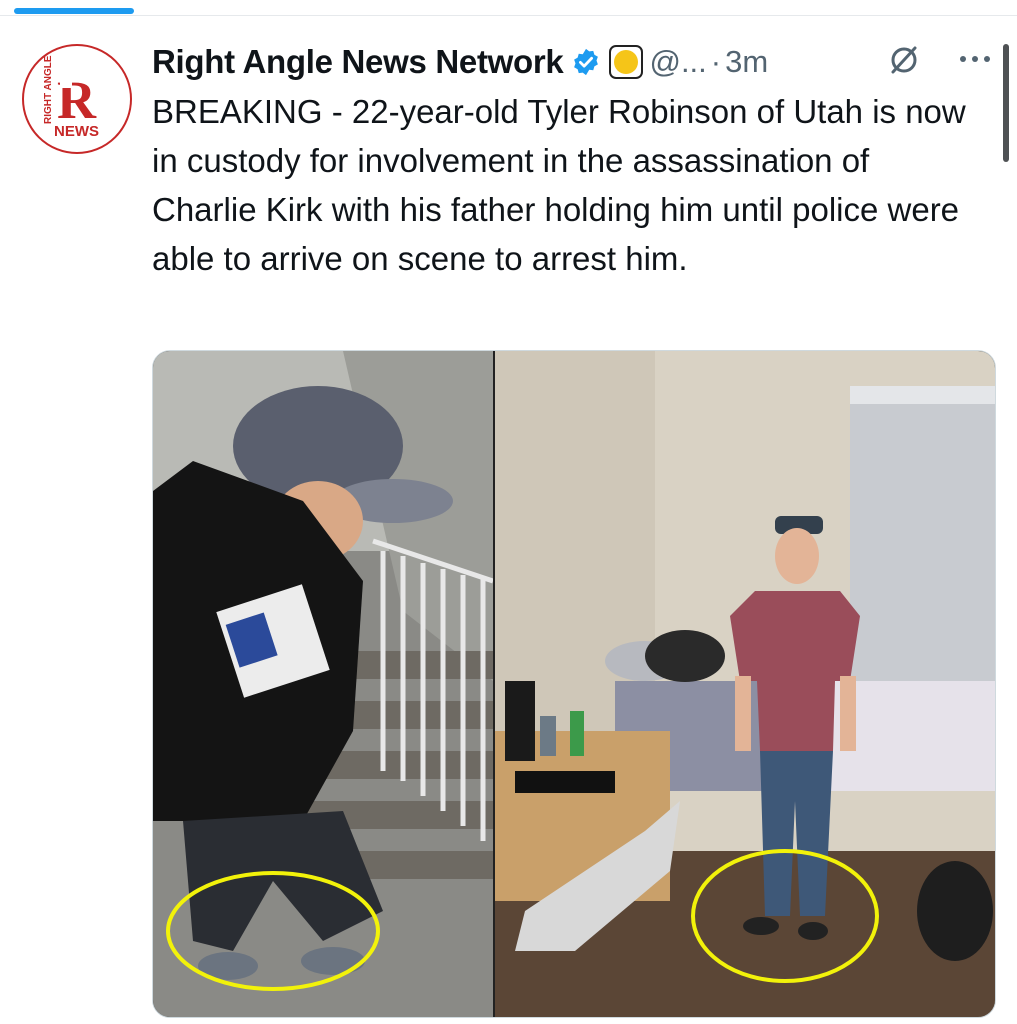 The width and height of the screenshot is (1017, 1024). I want to click on logo-side-text: RIGHT ANGLE, so click(48, 89).